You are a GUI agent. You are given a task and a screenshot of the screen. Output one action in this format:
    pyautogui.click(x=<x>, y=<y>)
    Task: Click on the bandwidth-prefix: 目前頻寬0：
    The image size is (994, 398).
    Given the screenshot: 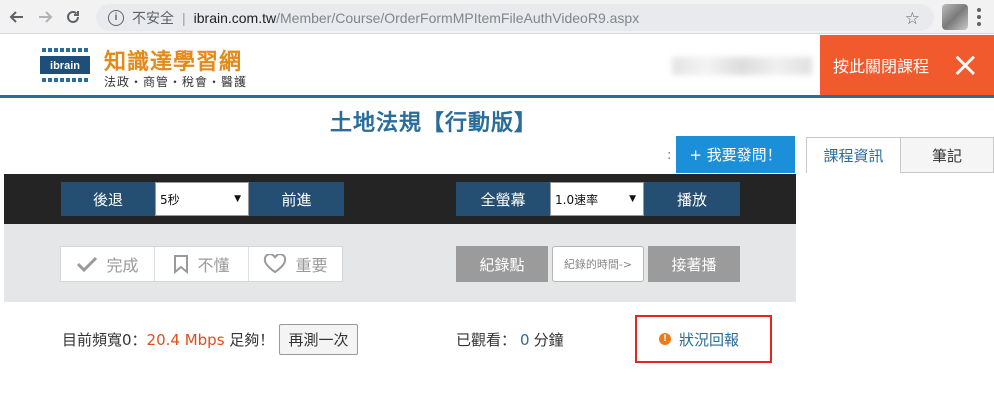 What is the action you would take?
    pyautogui.click(x=104, y=340)
    